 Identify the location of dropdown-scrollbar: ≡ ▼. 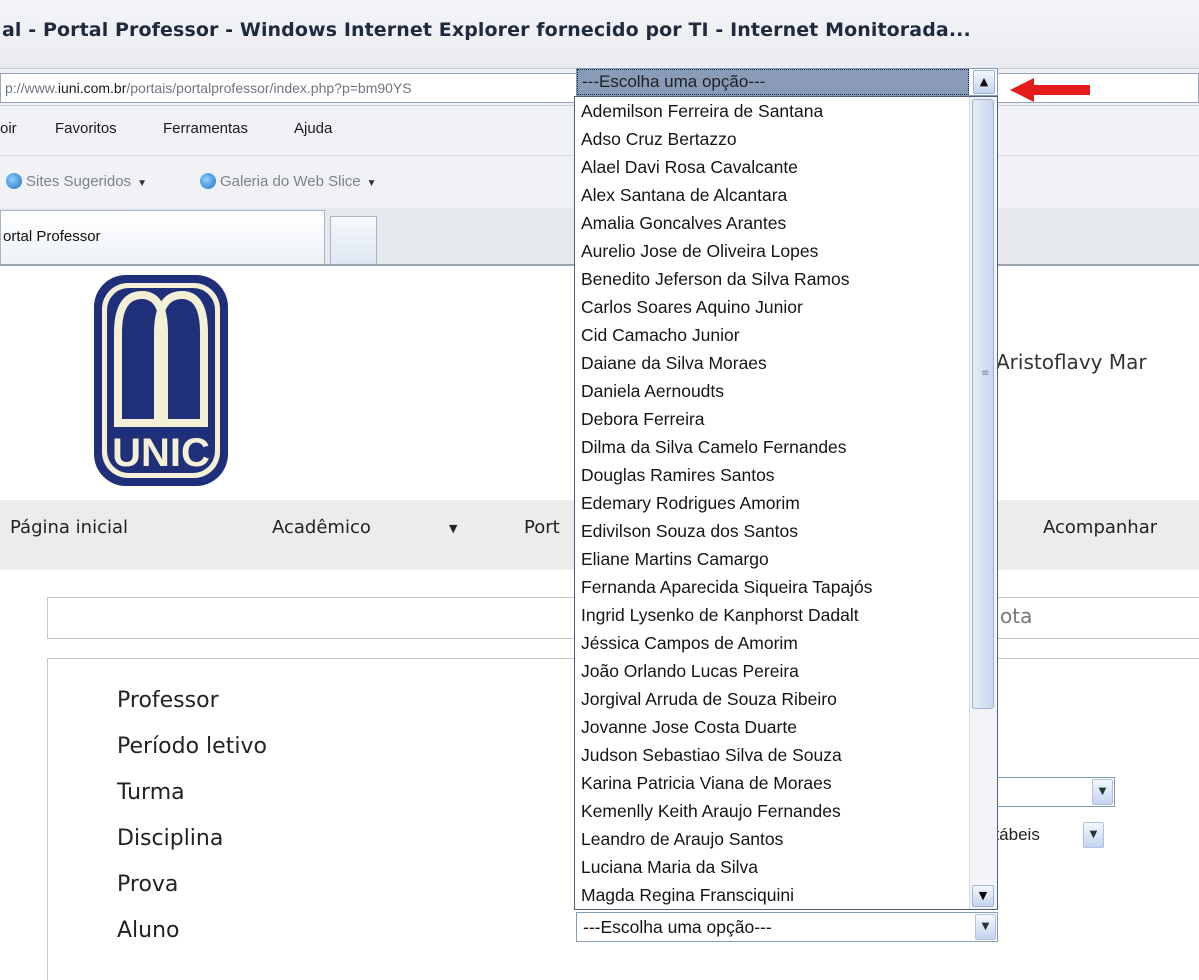
(983, 503).